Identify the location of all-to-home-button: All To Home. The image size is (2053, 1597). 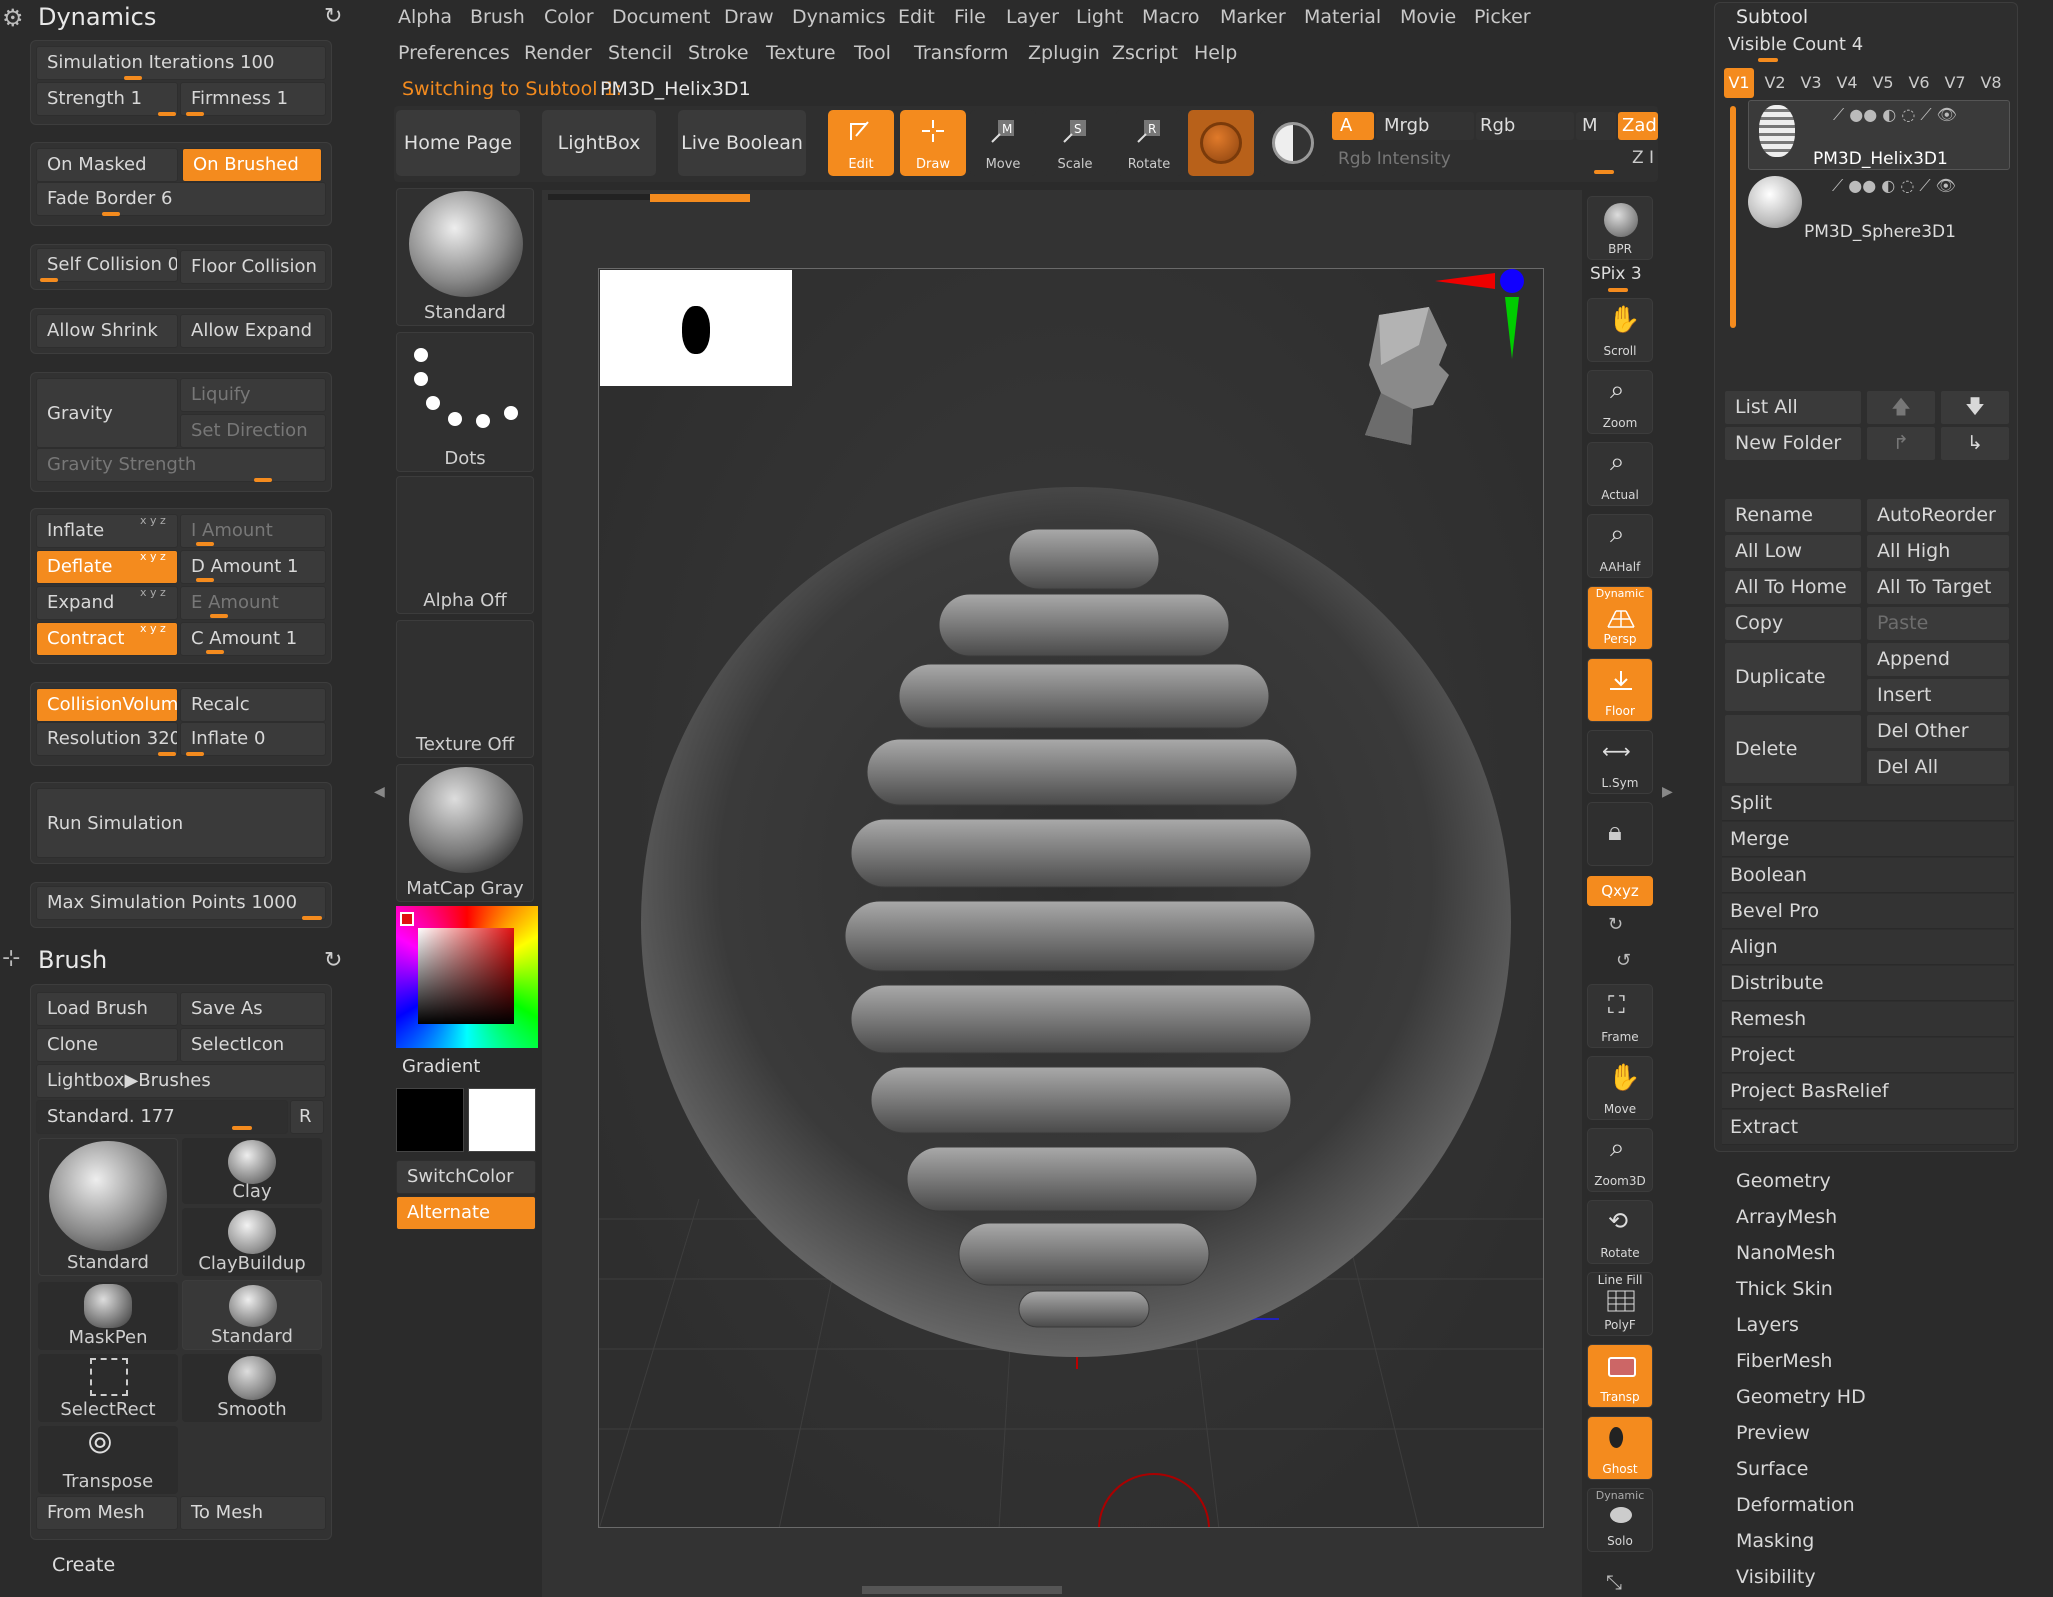
(1793, 587).